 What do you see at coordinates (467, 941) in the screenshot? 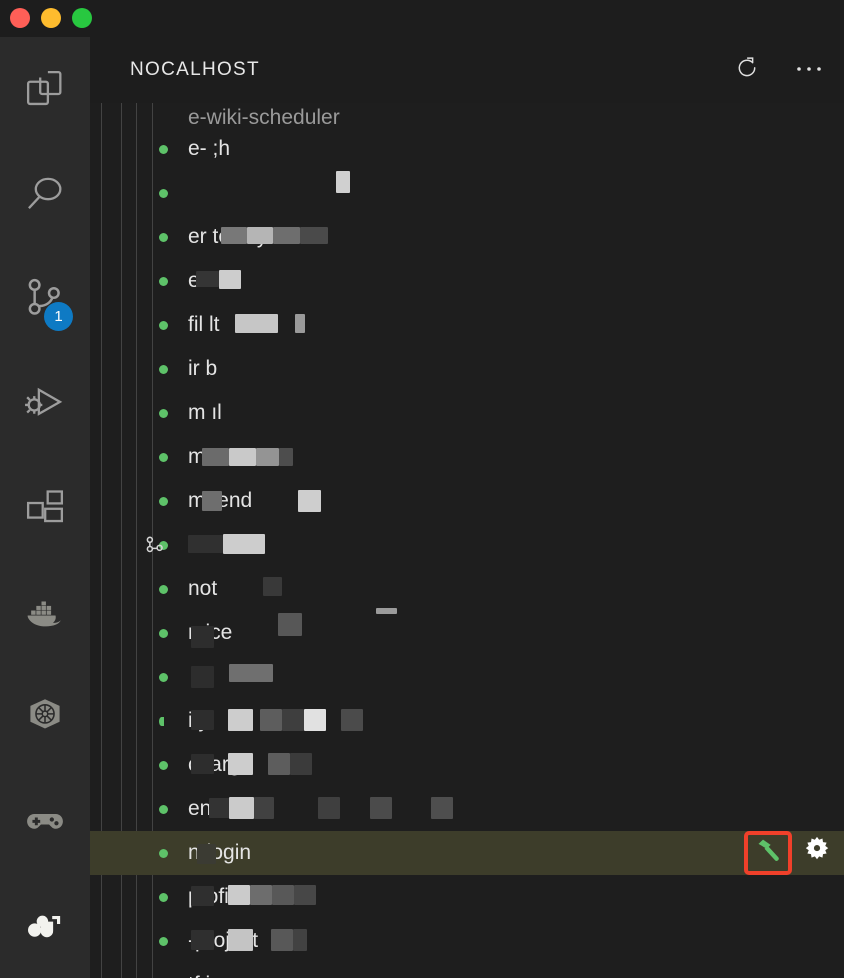
I see `tree-row-project: -project` at bounding box center [467, 941].